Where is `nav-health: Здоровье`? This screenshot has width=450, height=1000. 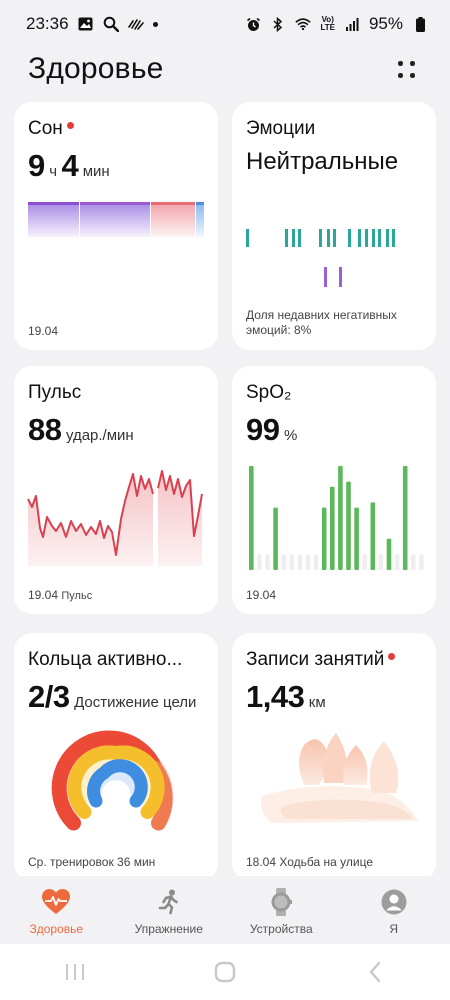 nav-health: Здоровье is located at coordinates (56, 910).